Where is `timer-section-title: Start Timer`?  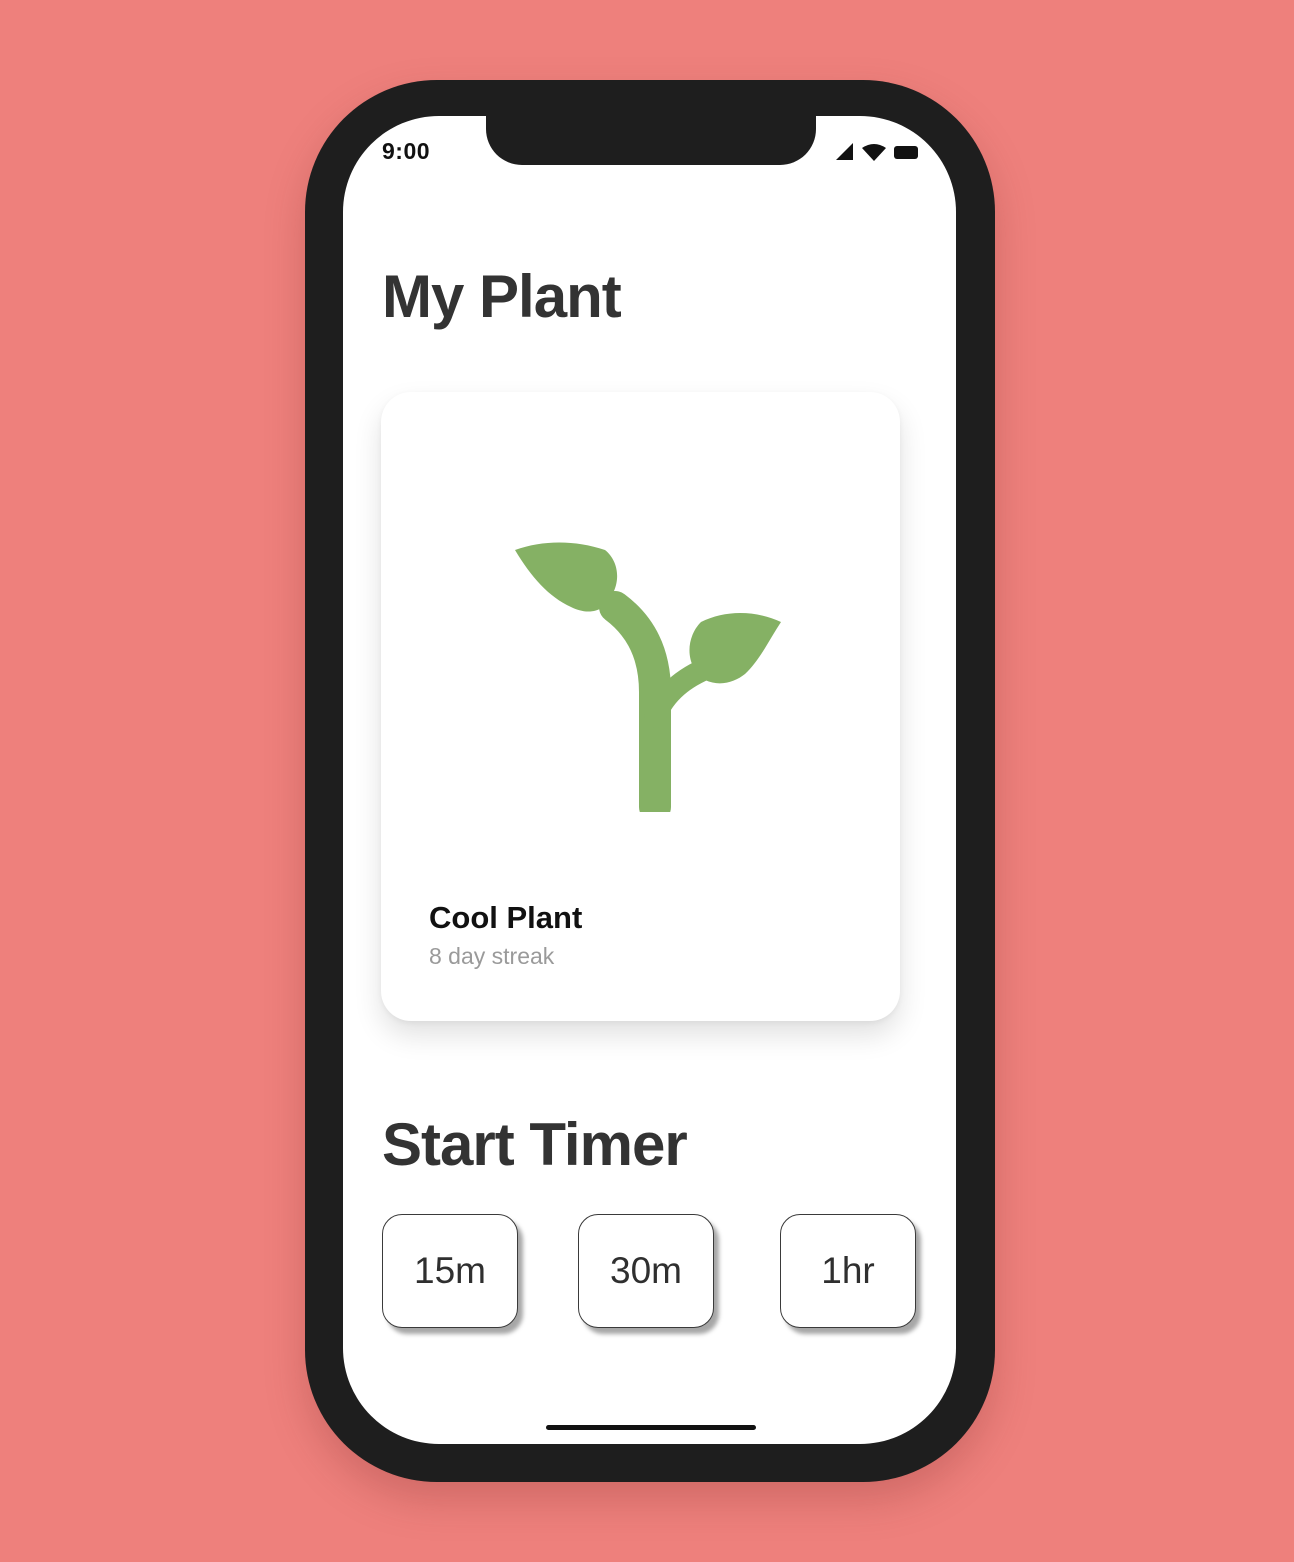
timer-section-title: Start Timer is located at coordinates (535, 1144).